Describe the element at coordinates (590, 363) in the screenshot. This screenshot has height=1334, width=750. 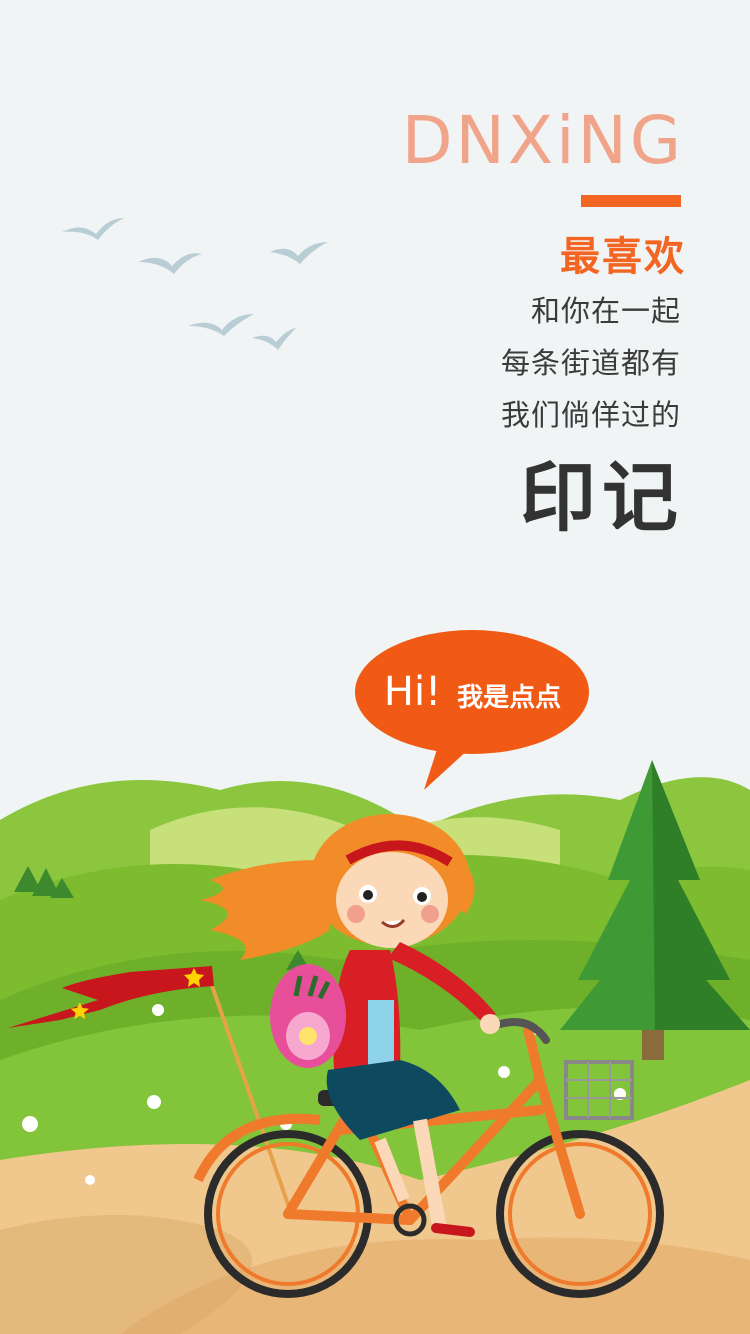
I see `tagline-line-2: 每条街道都有` at that location.